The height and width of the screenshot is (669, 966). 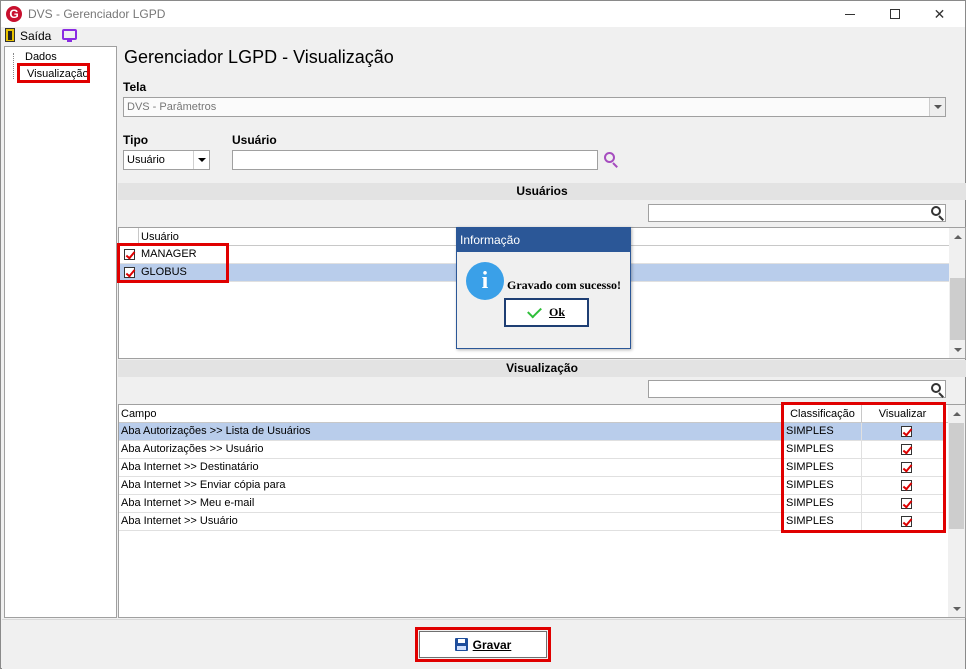 I want to click on tipo-dropdown-arrow, so click(x=201, y=160).